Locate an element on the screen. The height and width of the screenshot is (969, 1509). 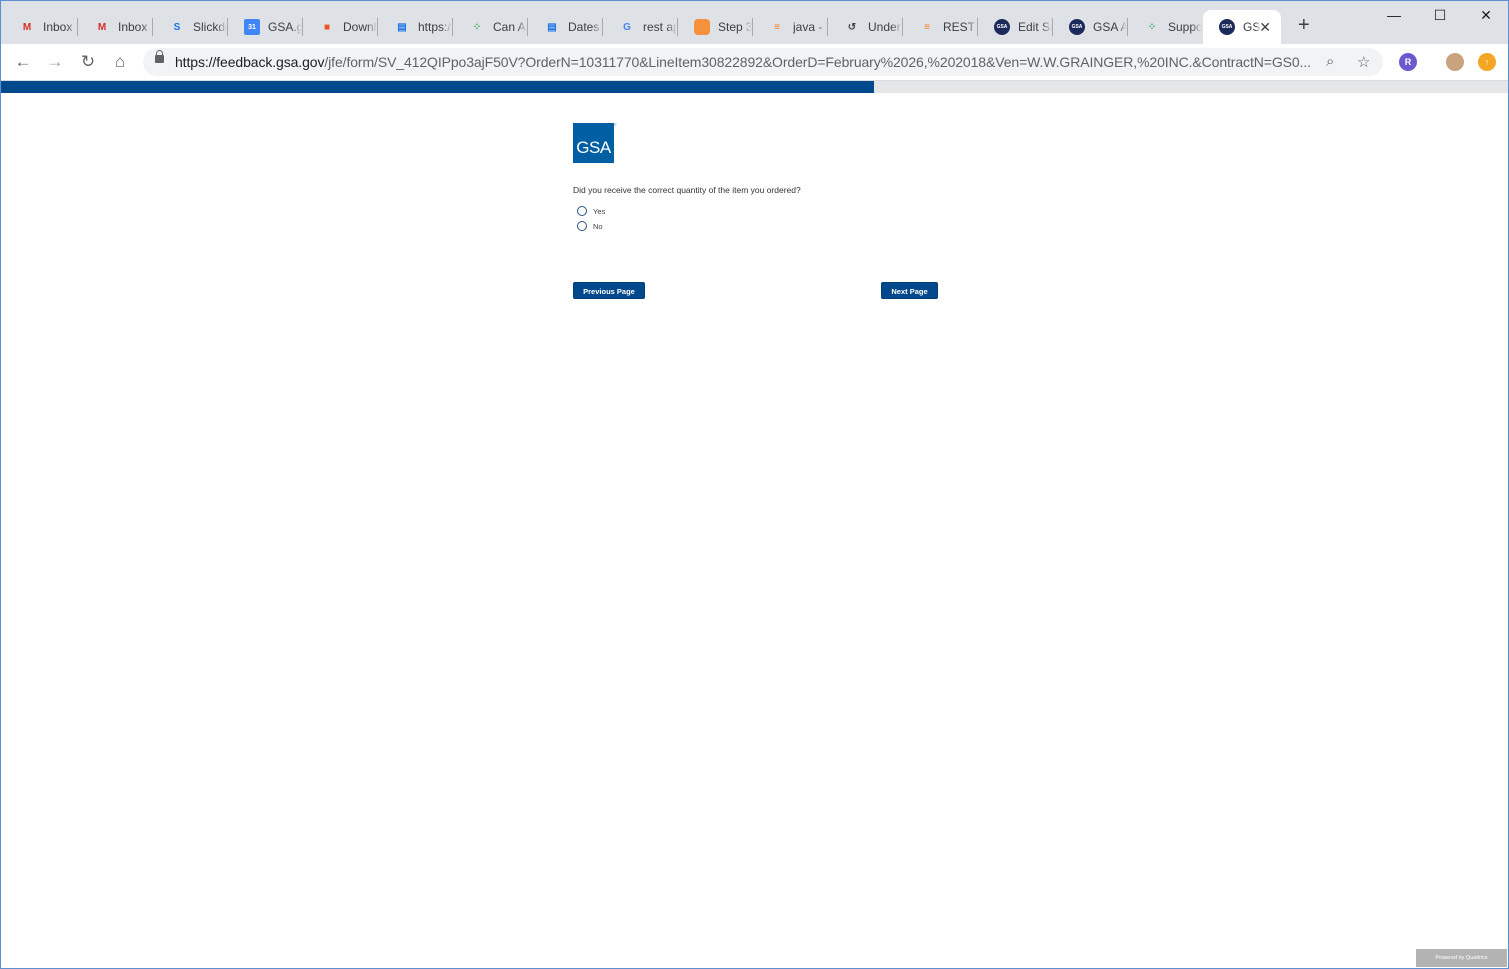
browser-tab-label: Under is located at coordinates (884, 27).